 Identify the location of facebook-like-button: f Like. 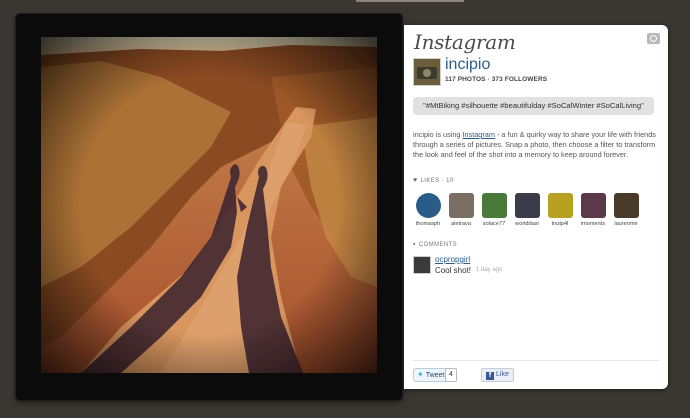
(497, 375).